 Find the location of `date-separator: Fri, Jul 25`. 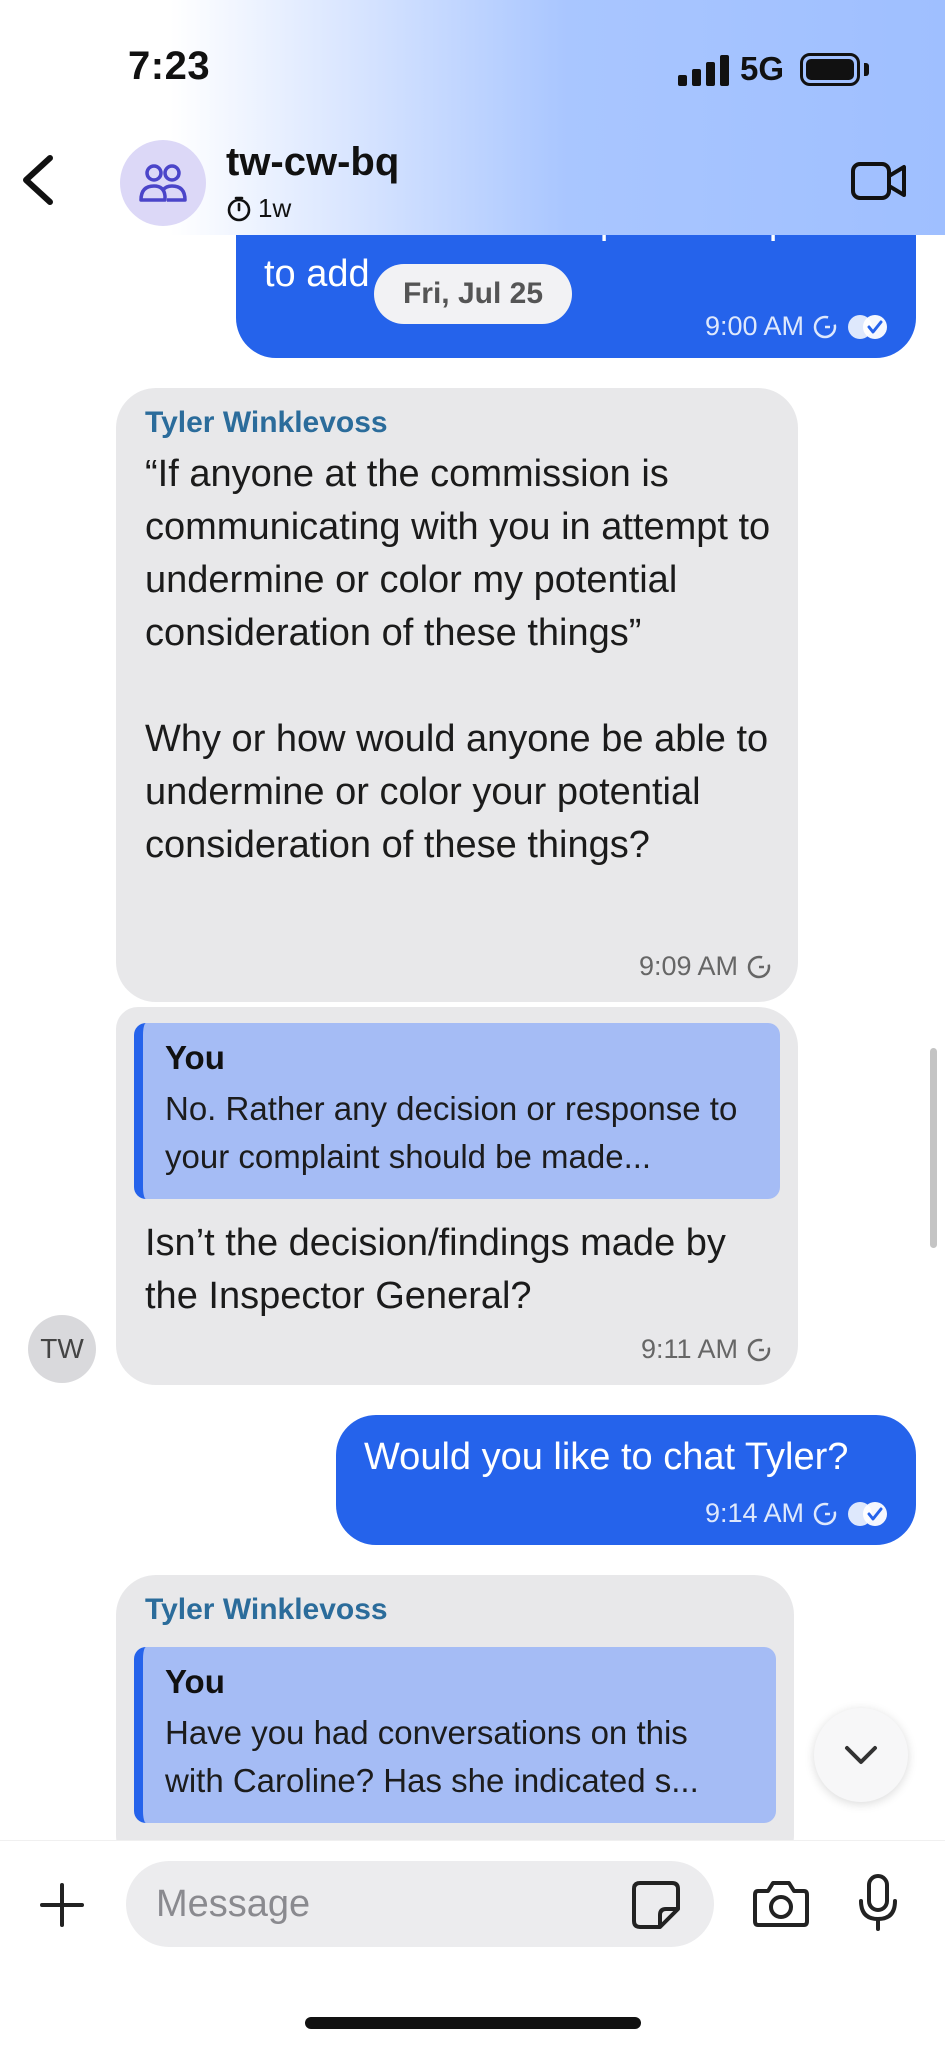

date-separator: Fri, Jul 25 is located at coordinates (473, 294).